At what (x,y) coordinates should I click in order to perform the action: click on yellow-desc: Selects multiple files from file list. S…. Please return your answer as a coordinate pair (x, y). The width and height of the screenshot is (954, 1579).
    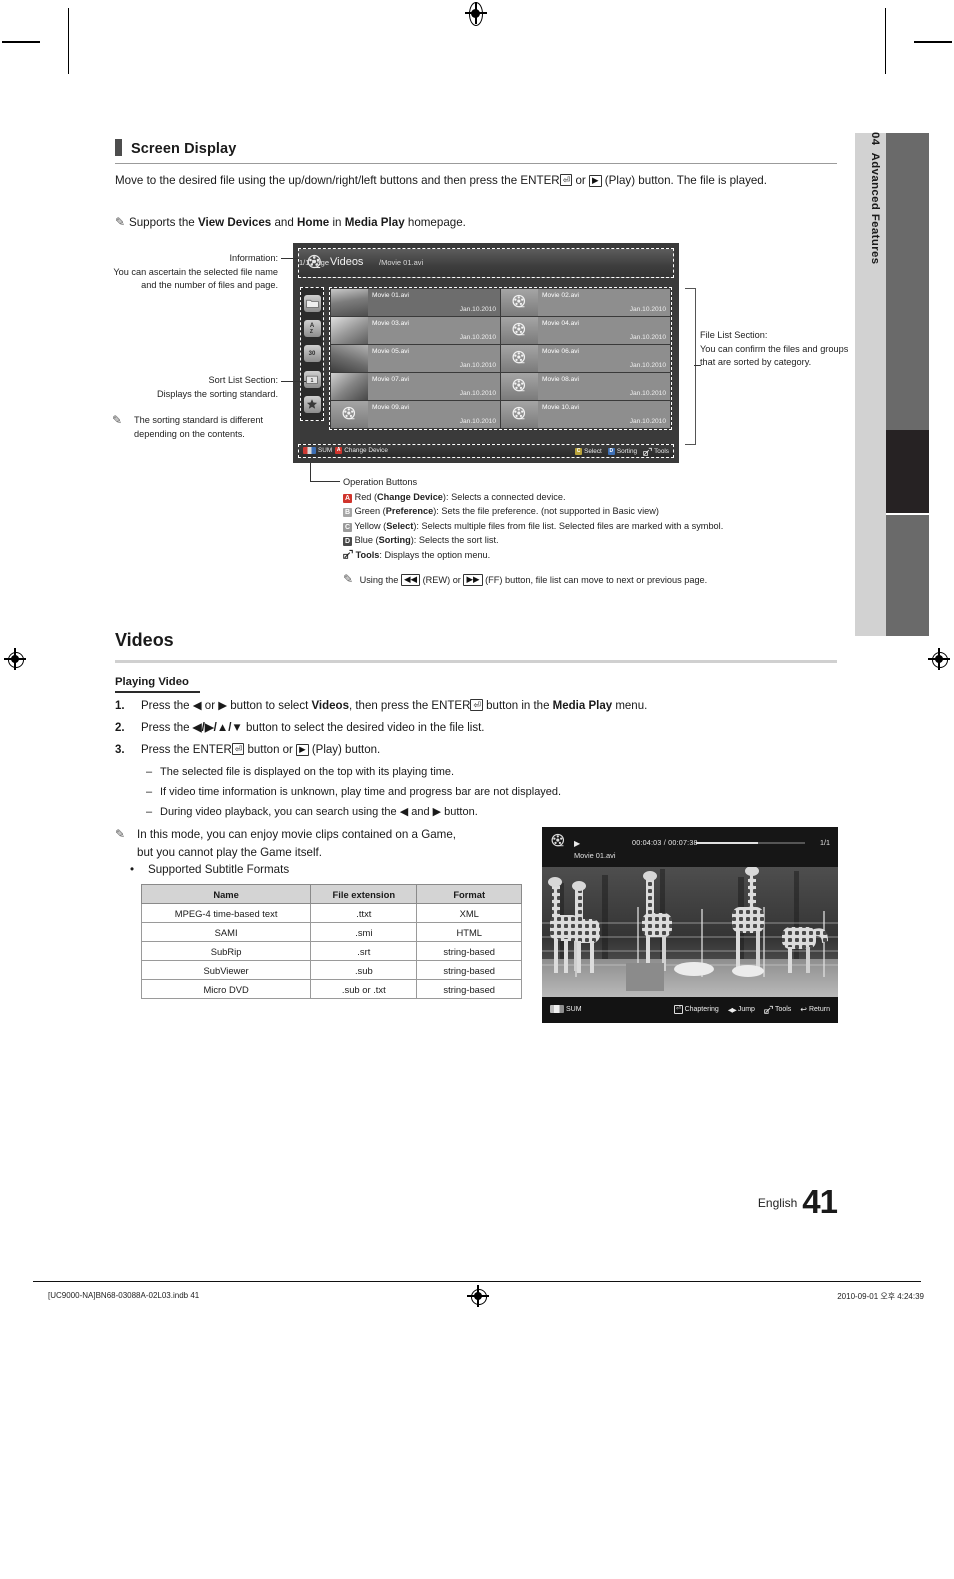
    Looking at the image, I should click on (572, 525).